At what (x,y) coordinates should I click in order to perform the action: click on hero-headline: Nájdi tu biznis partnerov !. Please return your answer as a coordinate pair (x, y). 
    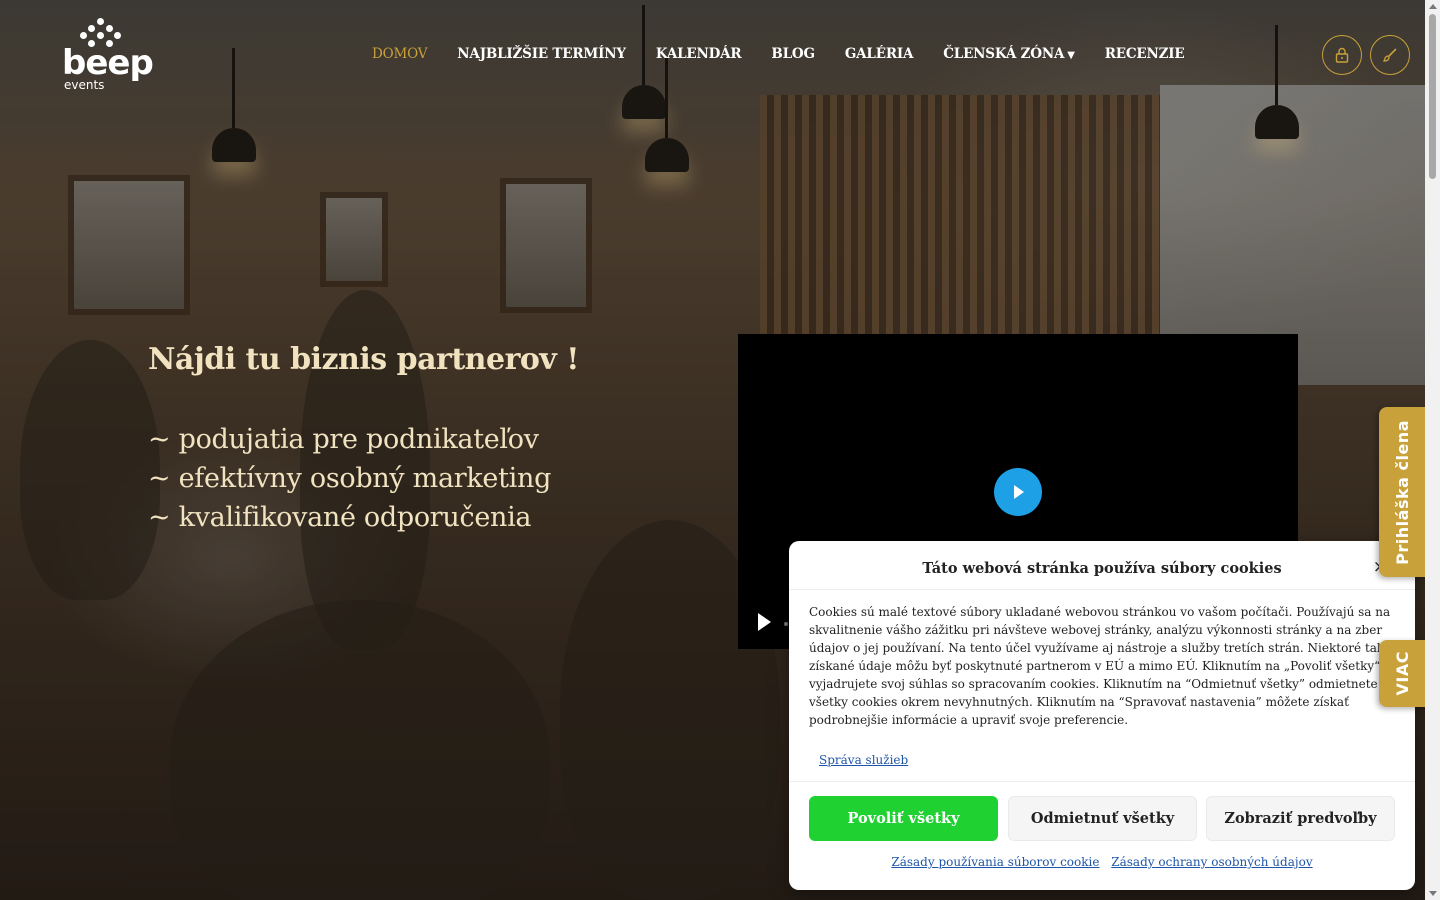
    Looking at the image, I should click on (363, 359).